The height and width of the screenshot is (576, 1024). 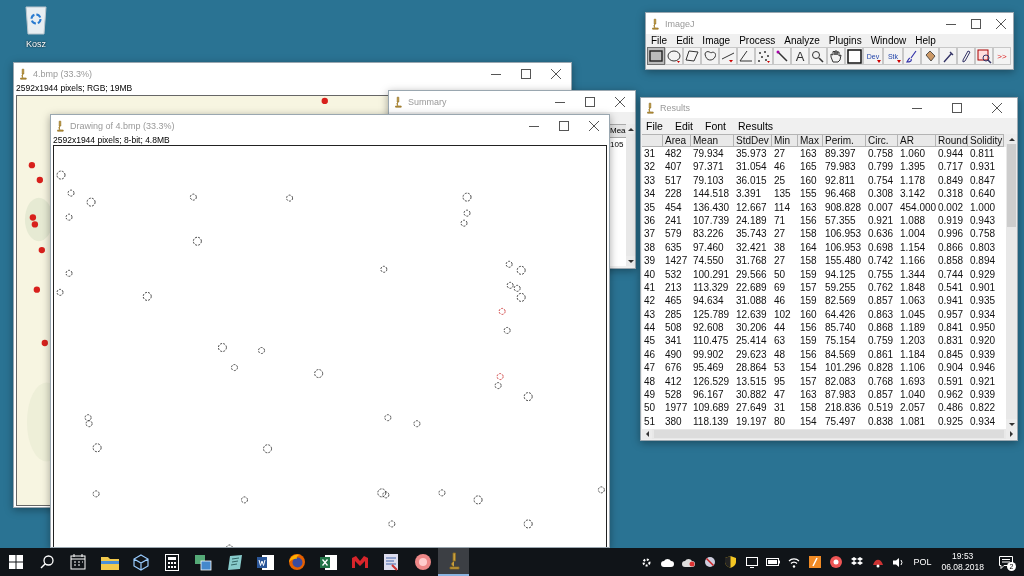 What do you see at coordinates (913, 354) in the screenshot?
I see `table-cell-text: 1.184` at bounding box center [913, 354].